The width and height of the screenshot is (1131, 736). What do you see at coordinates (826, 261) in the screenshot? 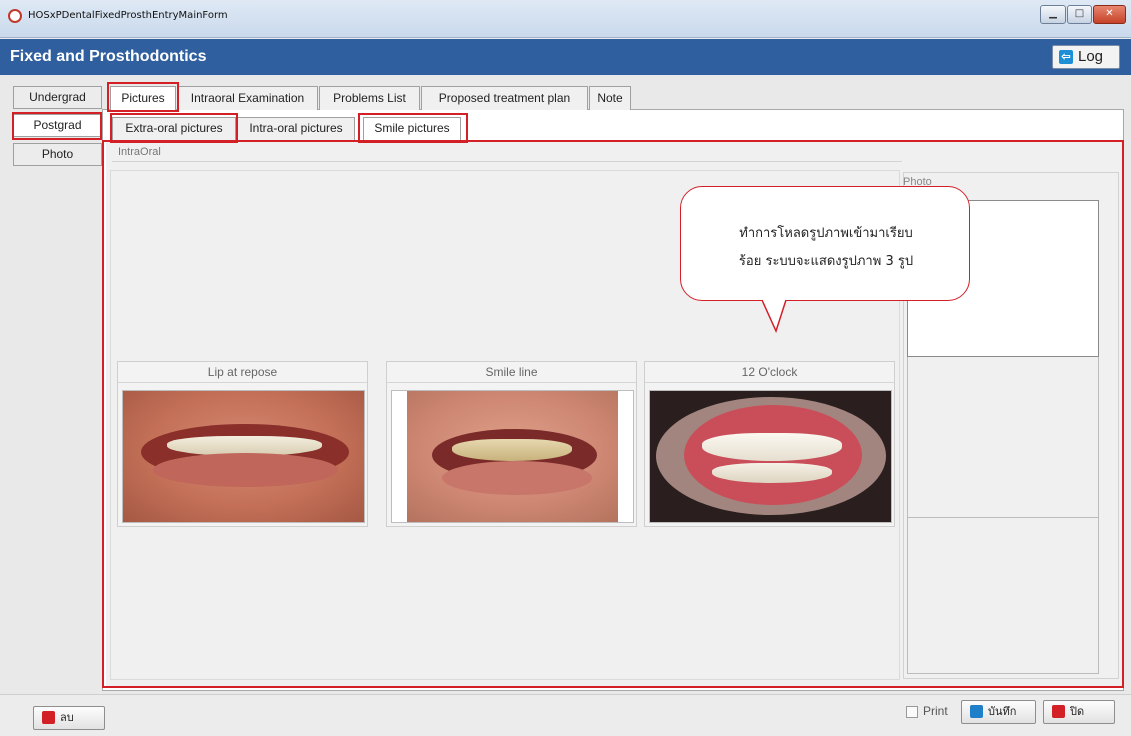
I see `callout-line-2: ร้อย ระบบจะแสดงรูปภาพ 3 รูป` at bounding box center [826, 261].